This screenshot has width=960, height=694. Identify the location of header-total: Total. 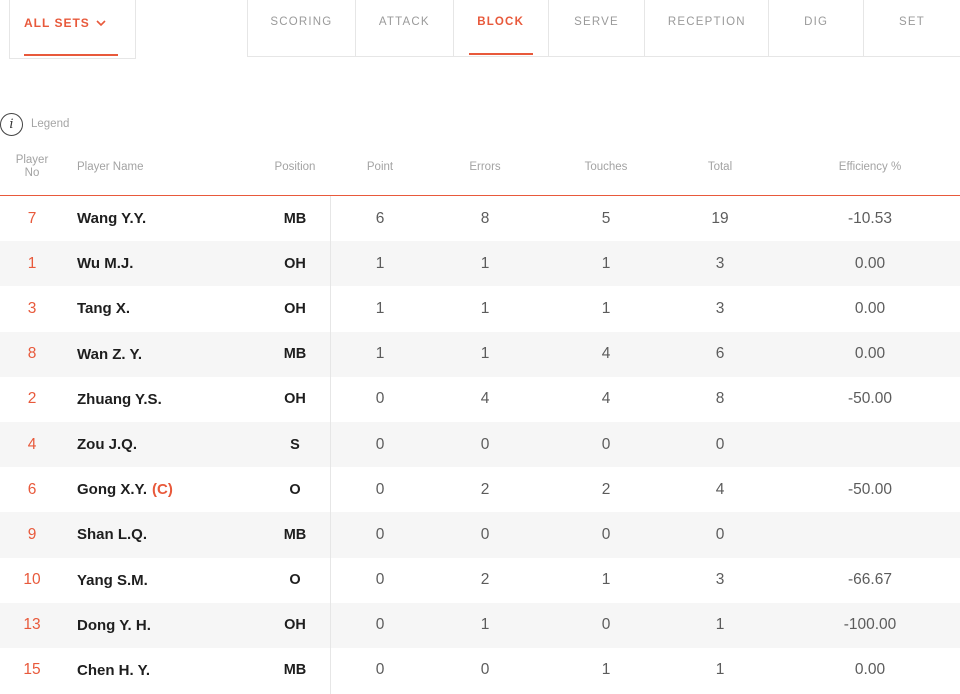
(720, 167).